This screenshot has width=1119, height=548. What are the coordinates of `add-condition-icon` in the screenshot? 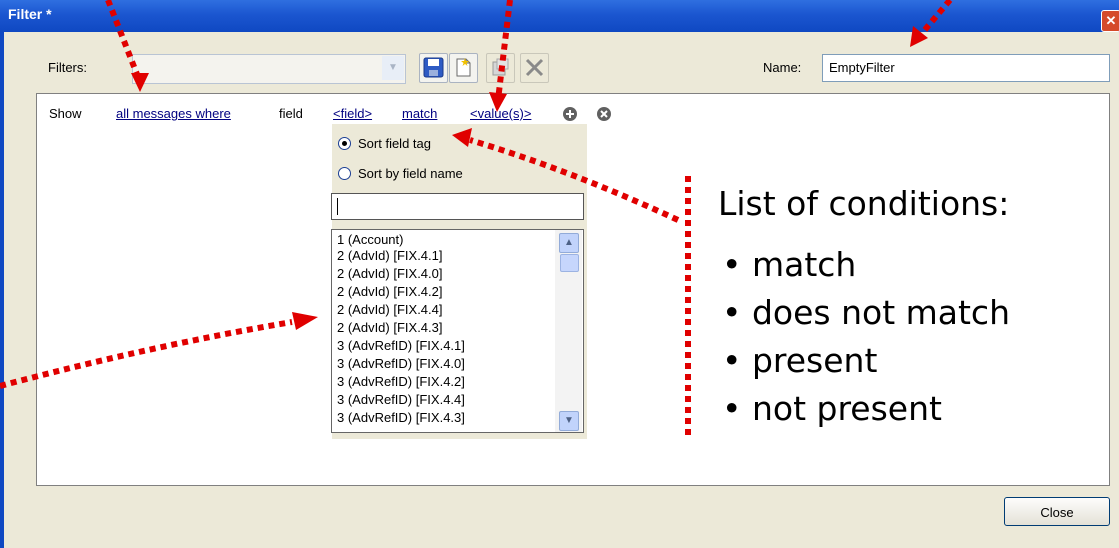 It's located at (570, 114).